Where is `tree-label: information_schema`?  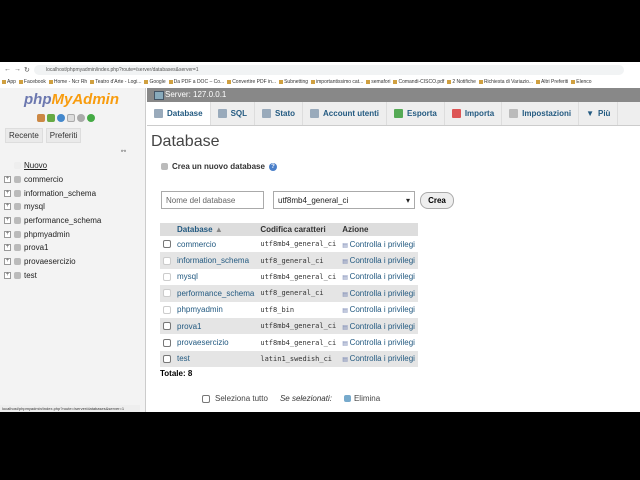
tree-label: information_schema is located at coordinates (60, 193).